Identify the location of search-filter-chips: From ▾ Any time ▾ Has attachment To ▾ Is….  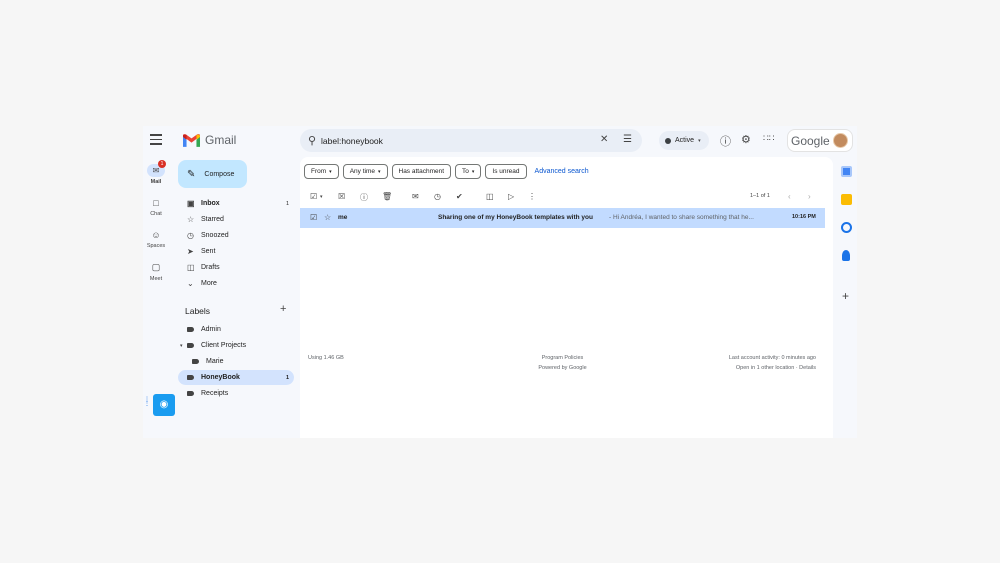
(446, 171).